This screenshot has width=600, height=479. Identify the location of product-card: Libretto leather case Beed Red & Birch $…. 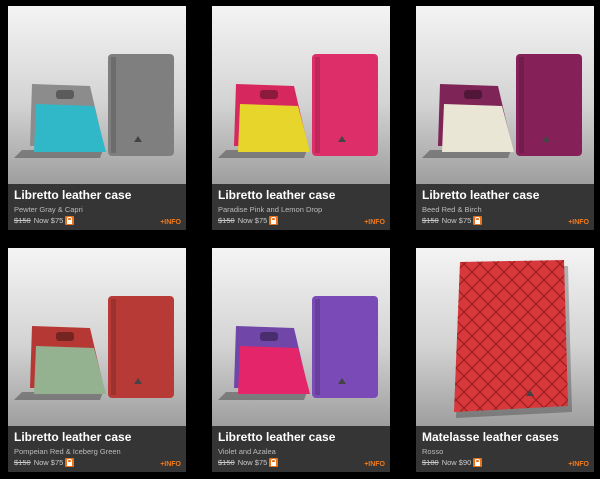
(505, 118).